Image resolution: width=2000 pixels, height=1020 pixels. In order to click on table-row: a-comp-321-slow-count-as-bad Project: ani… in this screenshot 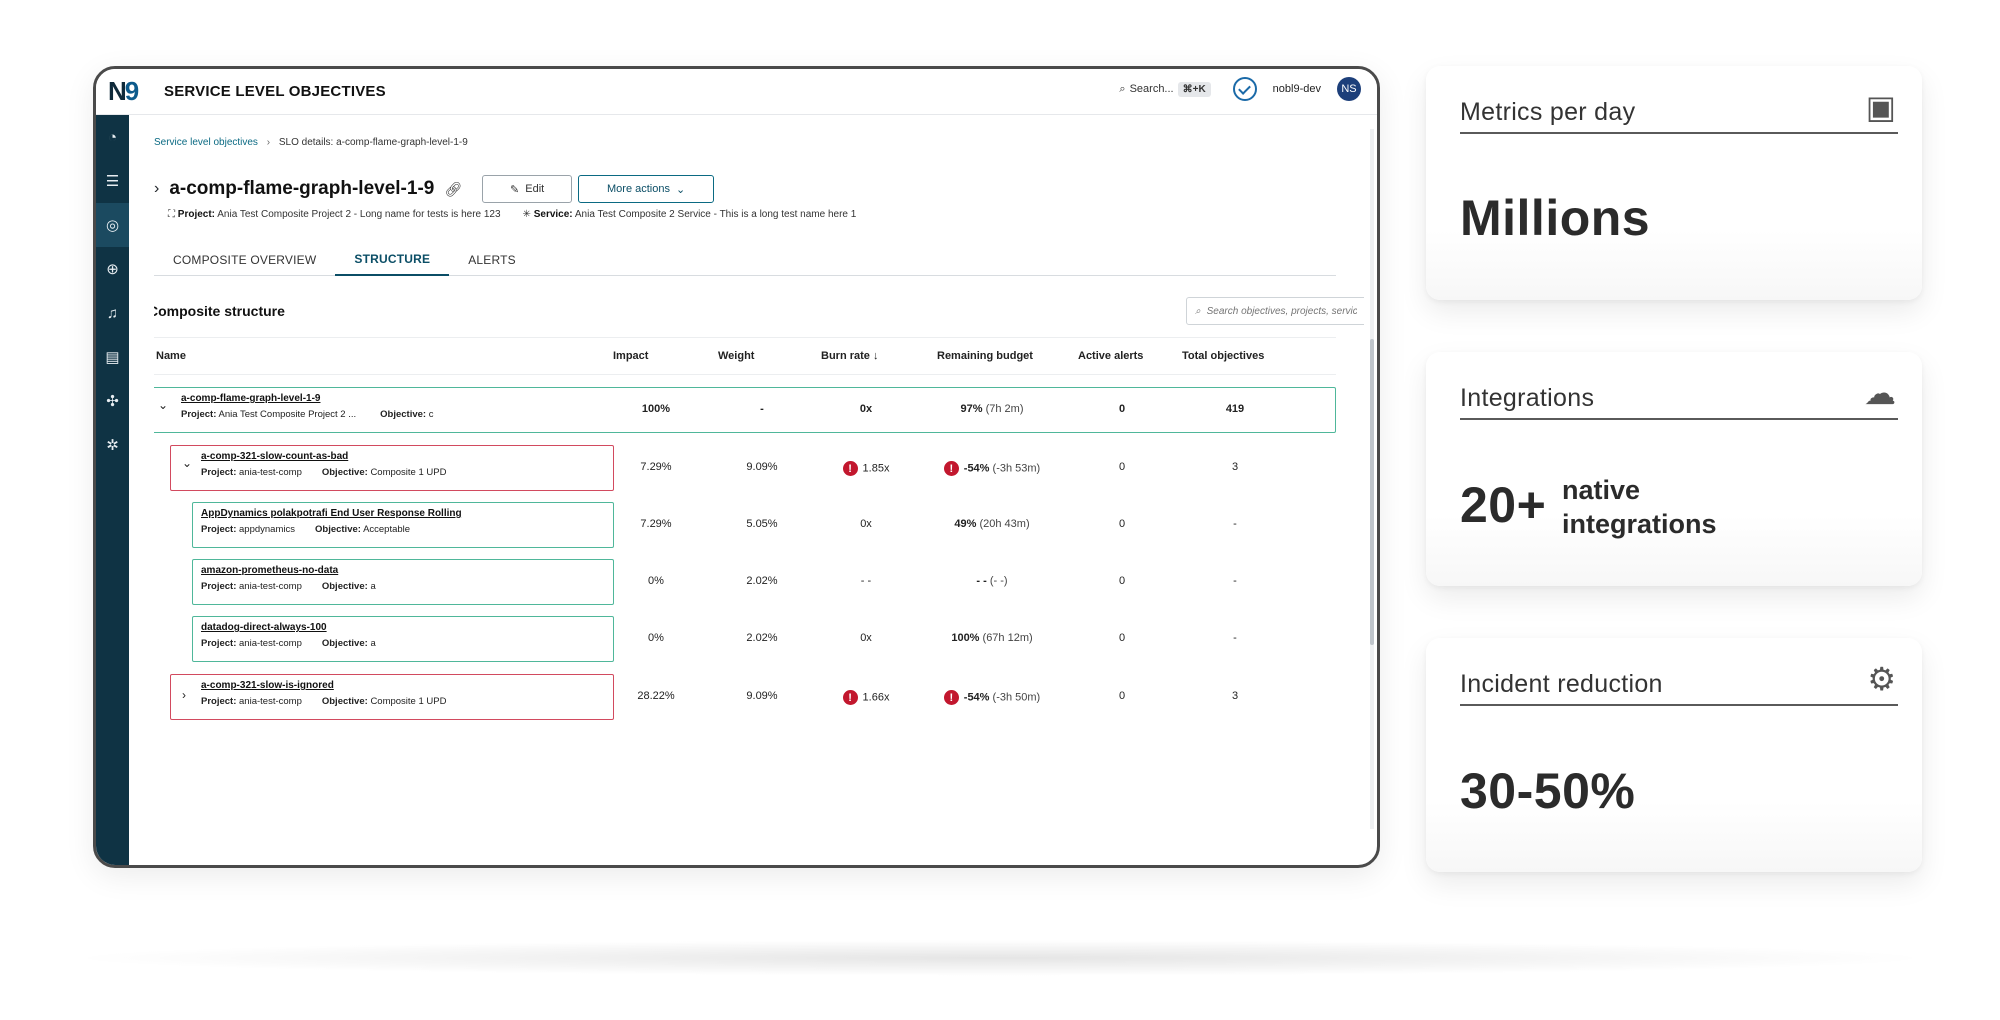, I will do `click(749, 468)`.